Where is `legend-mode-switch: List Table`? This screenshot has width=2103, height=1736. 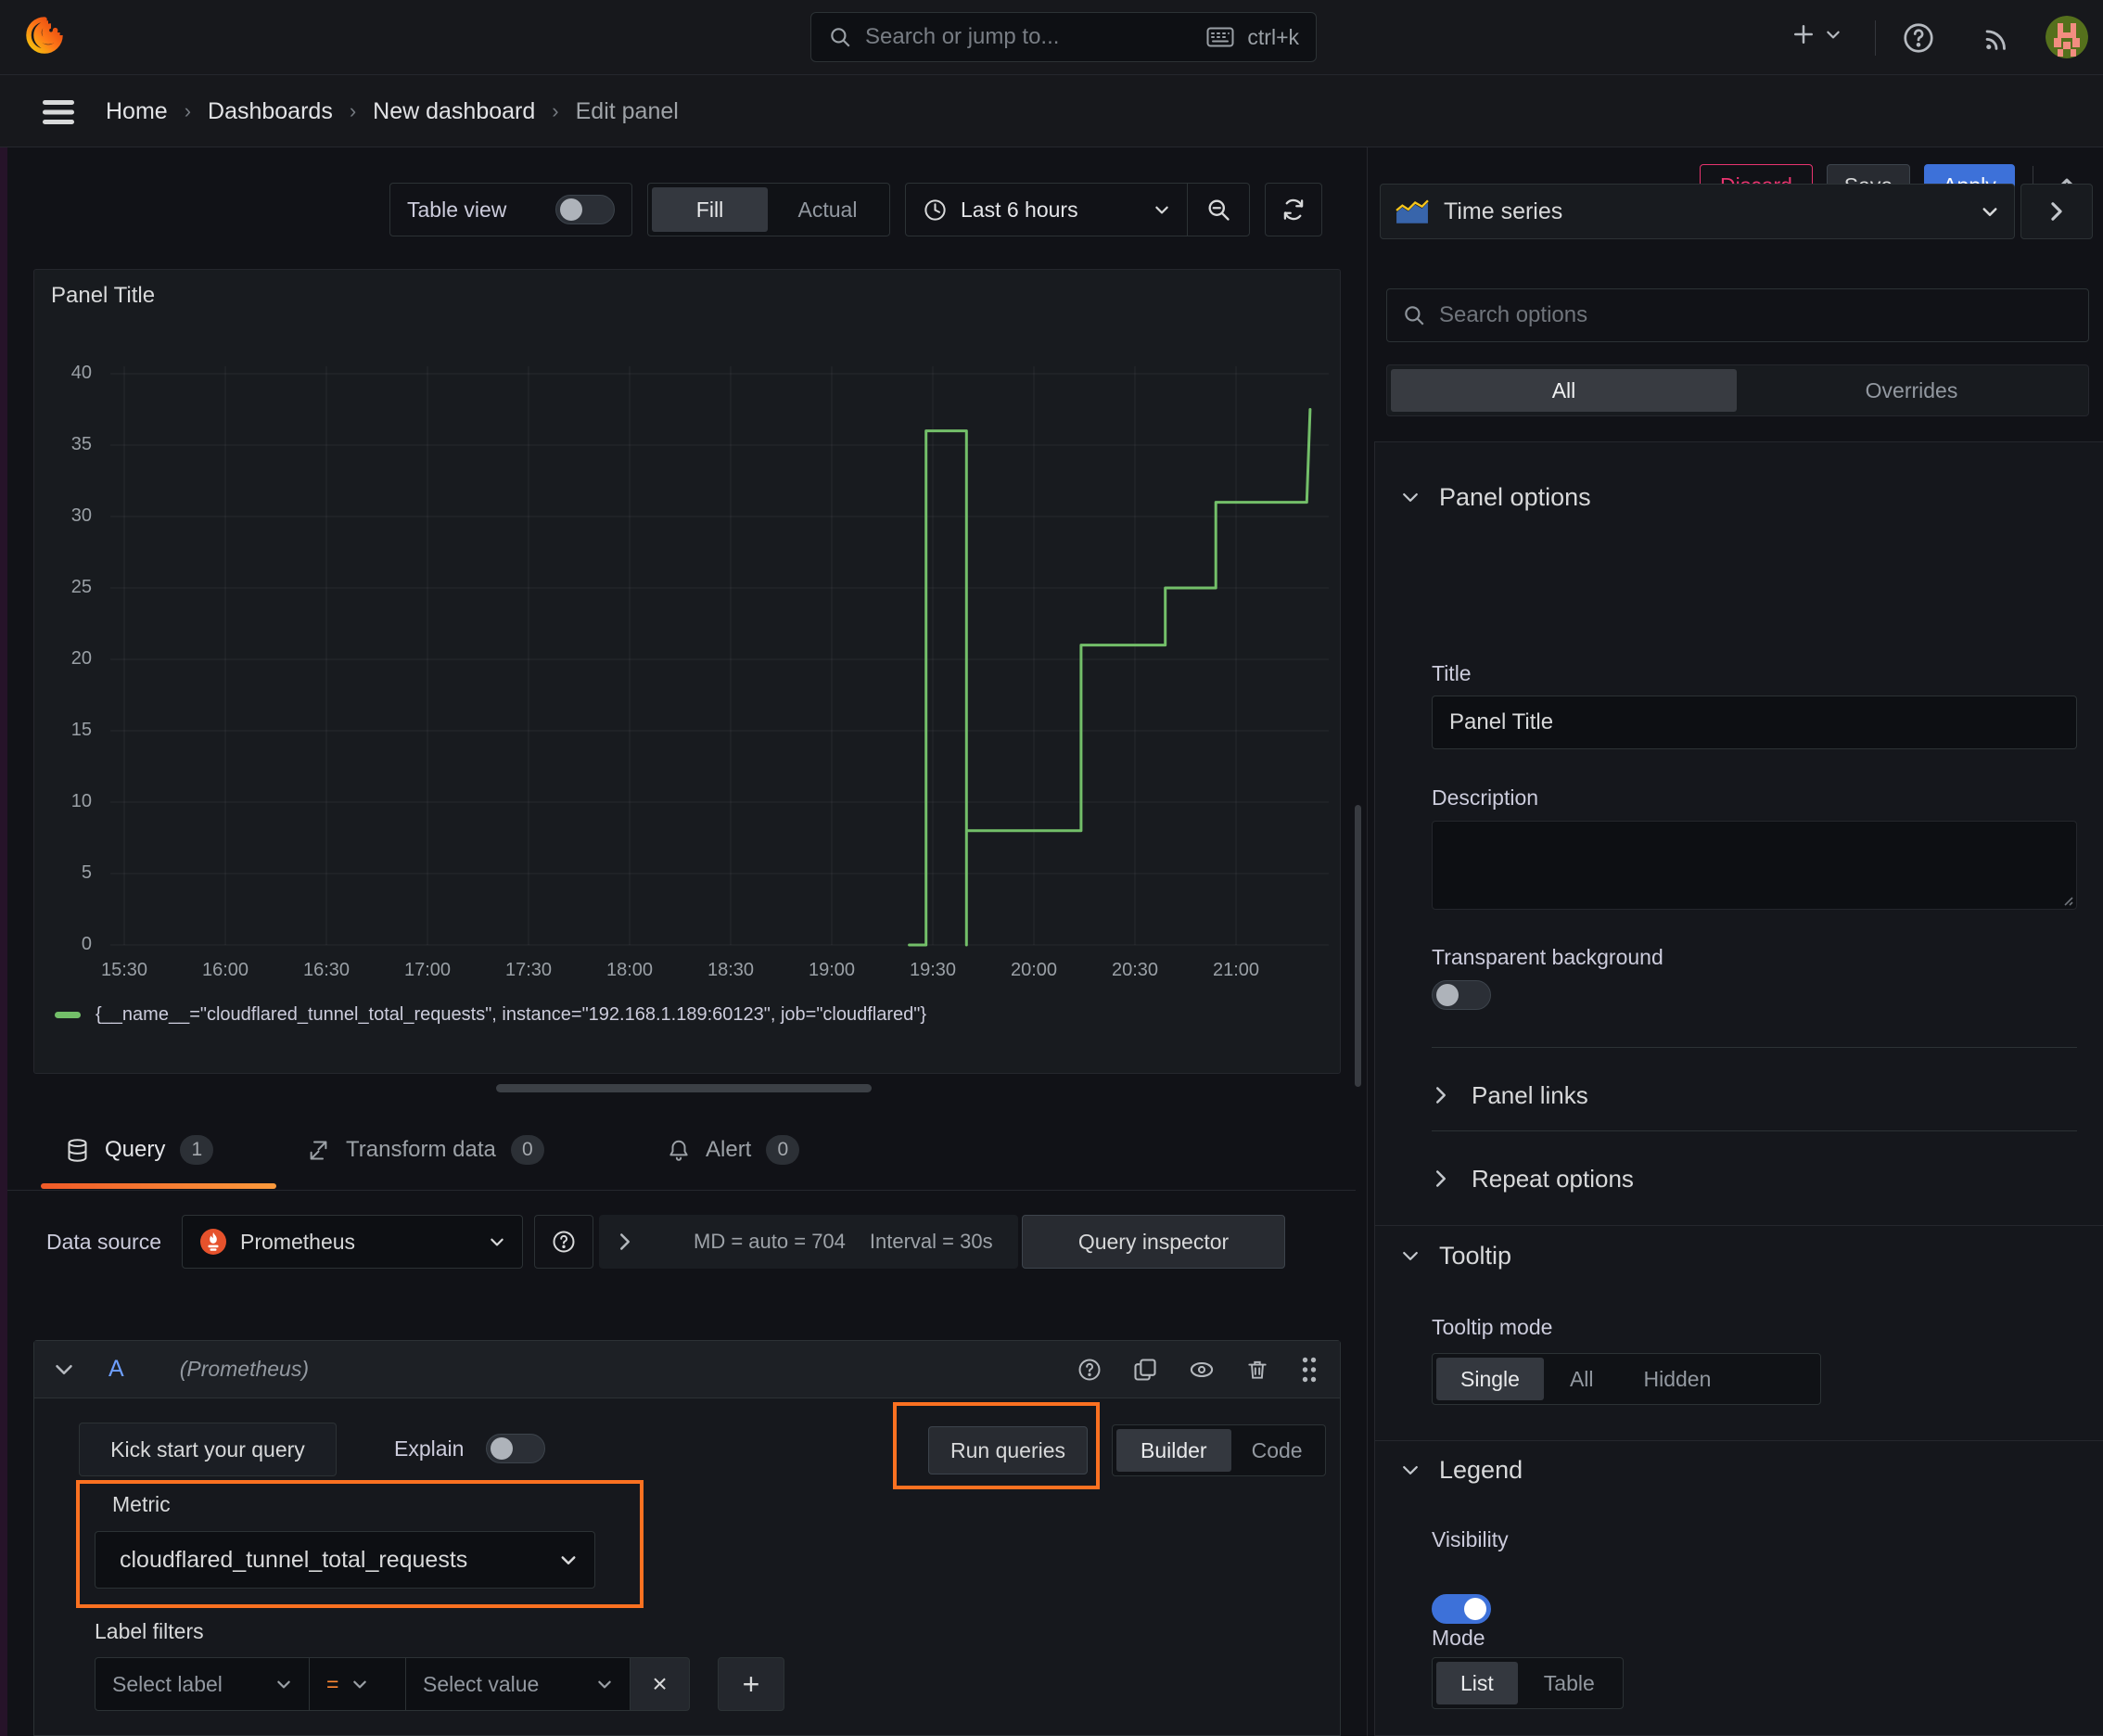
legend-mode-switch: List Table is located at coordinates (1528, 1683).